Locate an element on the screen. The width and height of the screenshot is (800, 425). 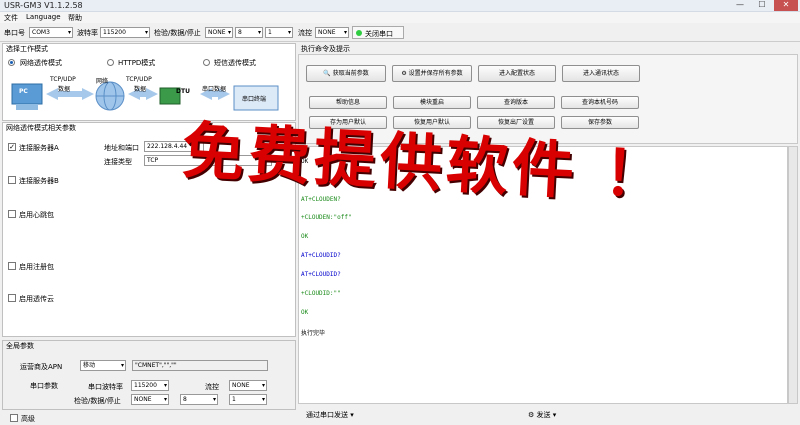
port-status-icon is located at coordinates (359, 33).